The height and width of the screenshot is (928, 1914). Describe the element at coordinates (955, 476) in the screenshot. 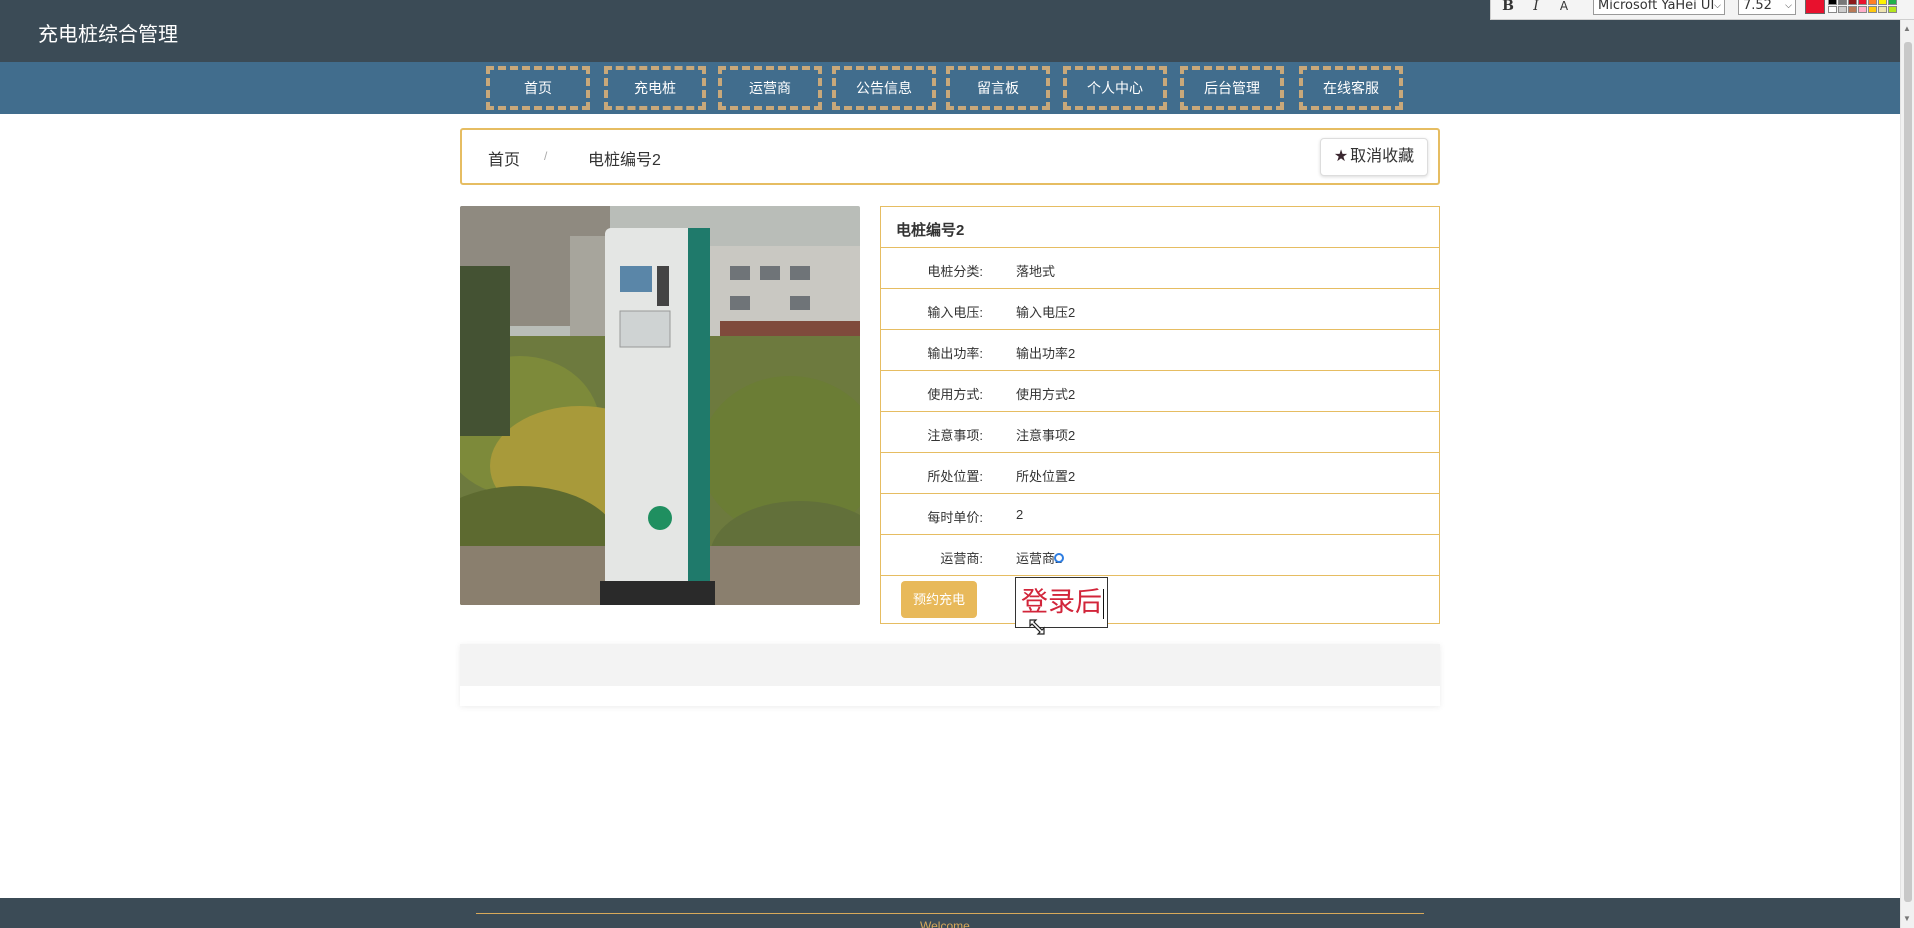

I see `detail-label: 所处位置:` at that location.